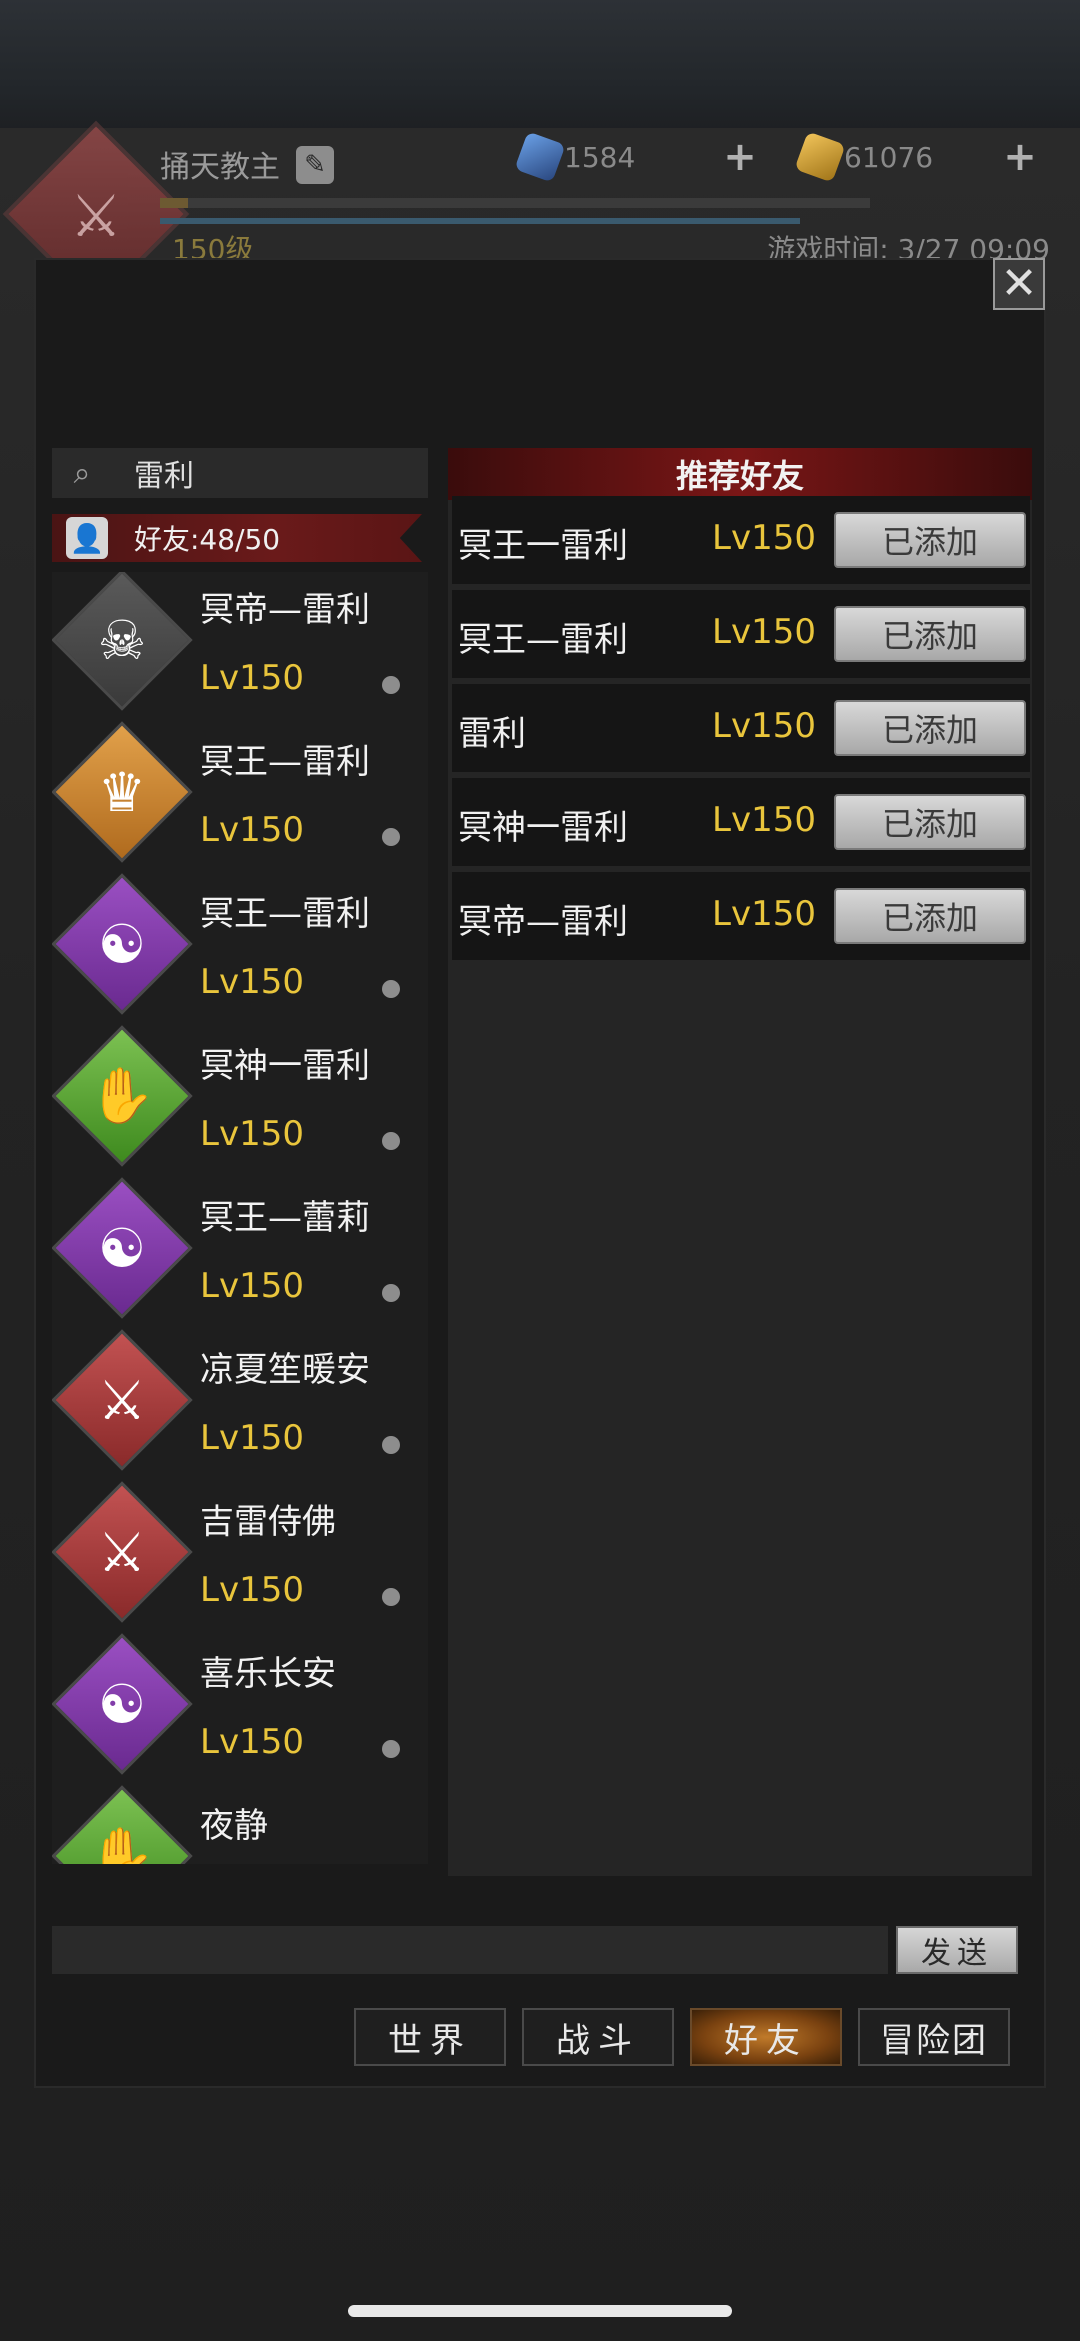 The image size is (1080, 2341). I want to click on xp-bar-fill, so click(174, 203).